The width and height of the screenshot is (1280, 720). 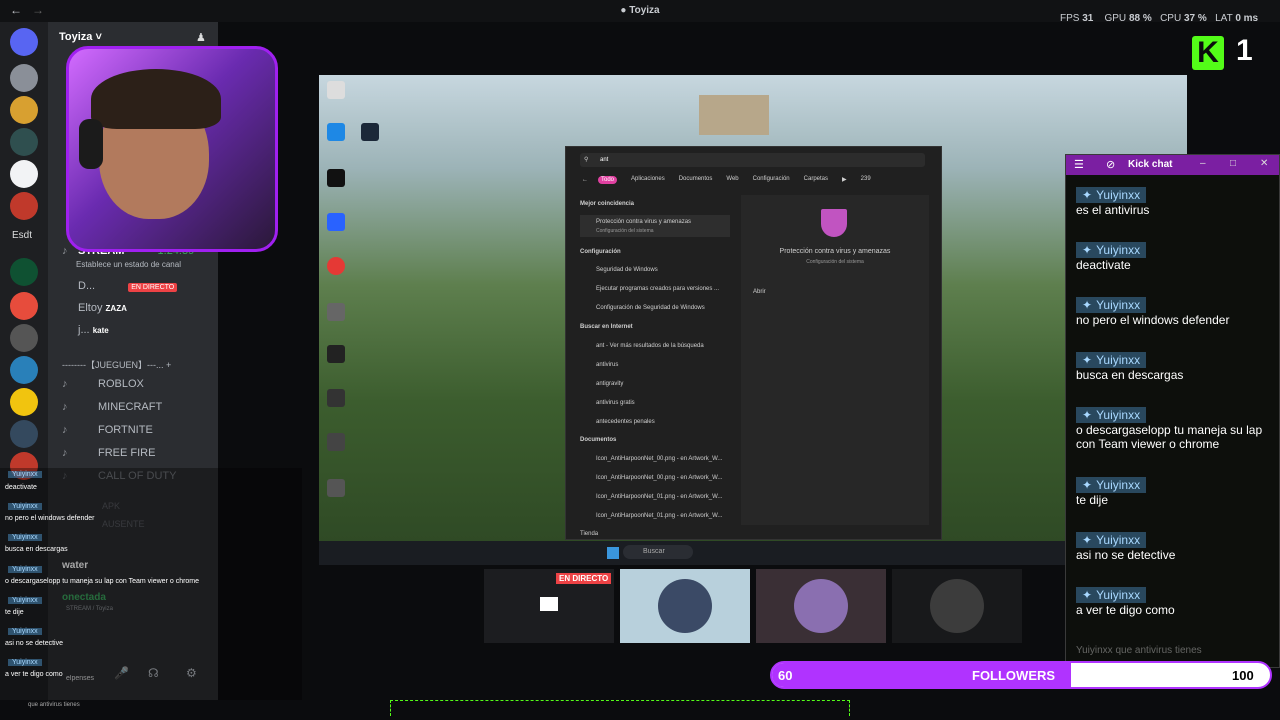 What do you see at coordinates (336, 178) in the screenshot?
I see `epic-icon` at bounding box center [336, 178].